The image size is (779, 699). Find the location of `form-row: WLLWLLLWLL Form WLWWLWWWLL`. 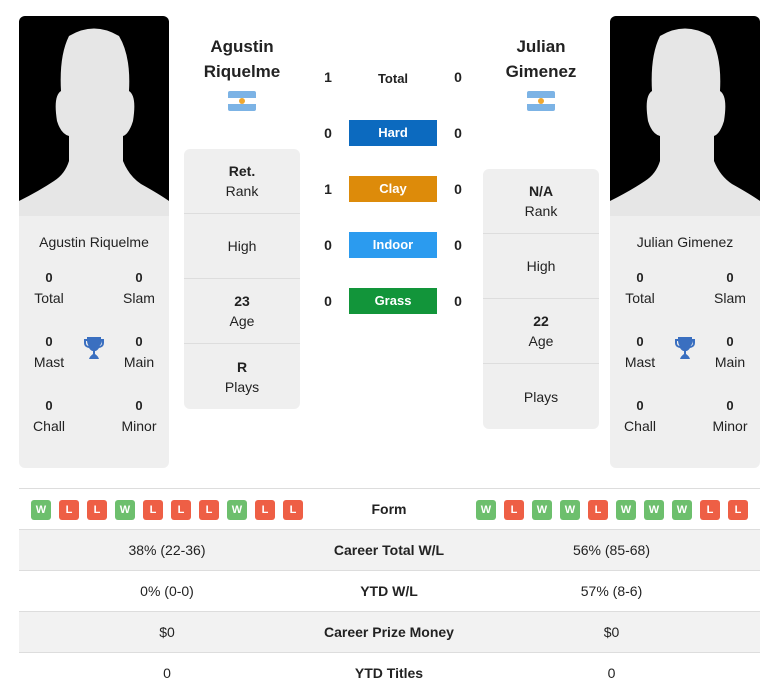

form-row: WLLWLLLWLL Form WLWWLWWWLL is located at coordinates (389, 508).